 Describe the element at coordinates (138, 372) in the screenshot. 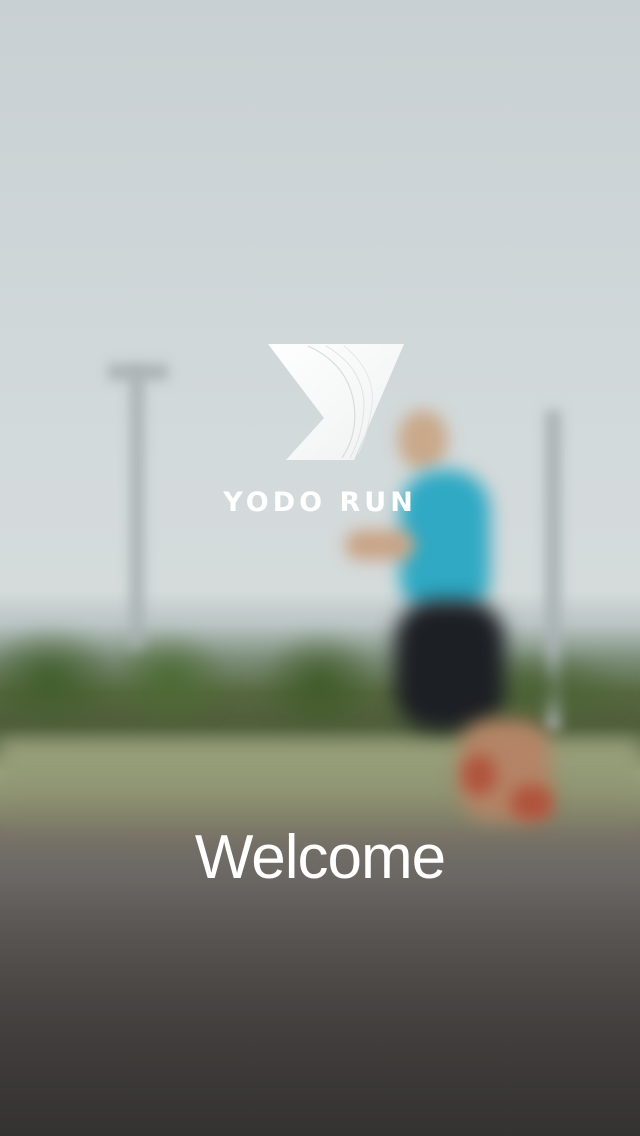

I see `light-pole-left-head` at that location.